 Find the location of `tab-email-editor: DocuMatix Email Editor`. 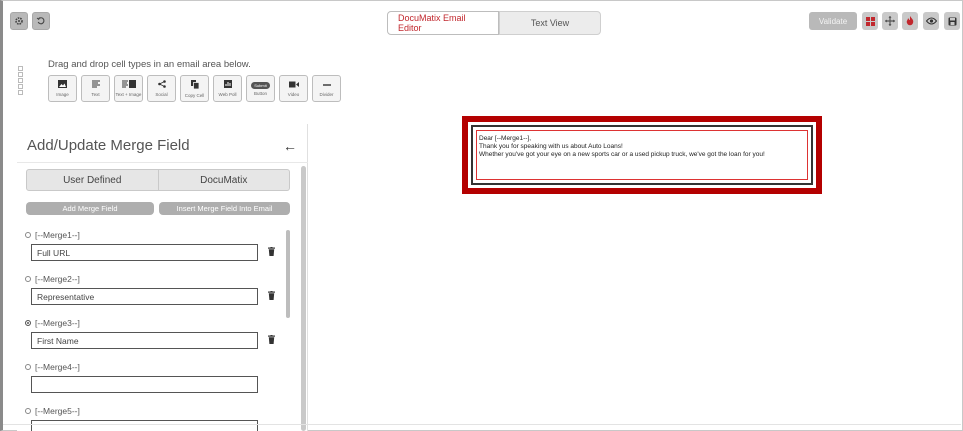

tab-email-editor: DocuMatix Email Editor is located at coordinates (443, 23).